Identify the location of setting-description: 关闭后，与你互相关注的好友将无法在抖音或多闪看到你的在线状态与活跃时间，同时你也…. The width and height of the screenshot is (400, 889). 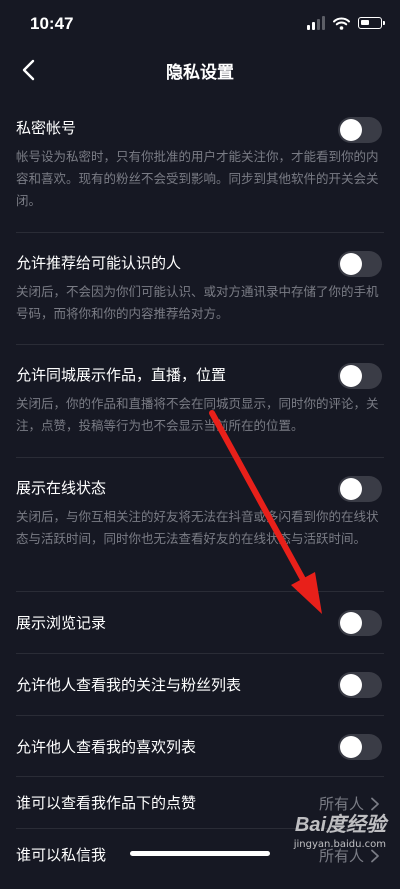
(197, 527).